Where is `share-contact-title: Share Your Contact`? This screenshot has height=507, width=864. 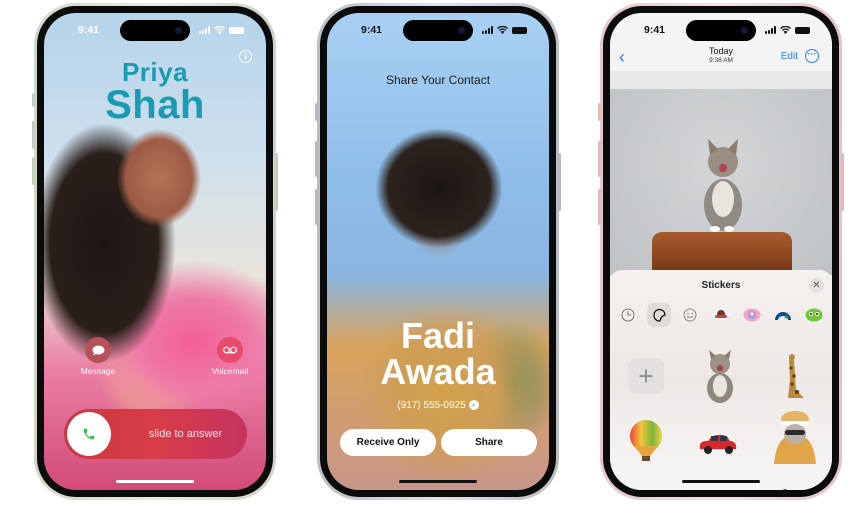
share-contact-title: Share Your Contact is located at coordinates (438, 80).